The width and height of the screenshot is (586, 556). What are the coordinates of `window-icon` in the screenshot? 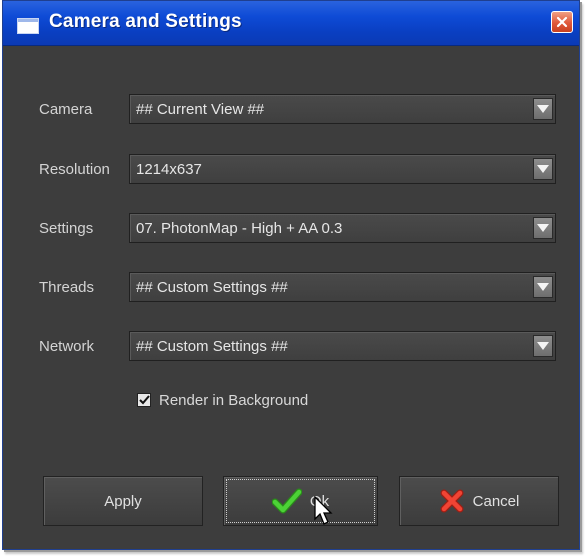 It's located at (28, 26).